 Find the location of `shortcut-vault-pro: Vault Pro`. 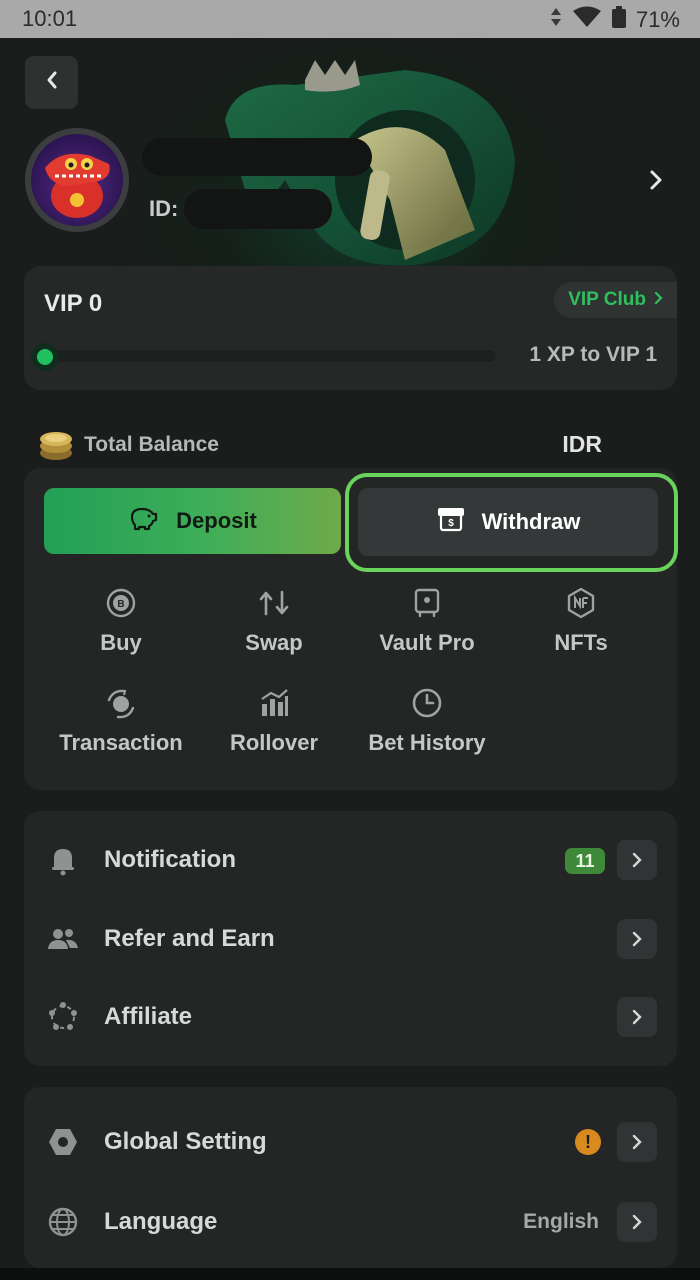

shortcut-vault-pro: Vault Pro is located at coordinates (427, 621).